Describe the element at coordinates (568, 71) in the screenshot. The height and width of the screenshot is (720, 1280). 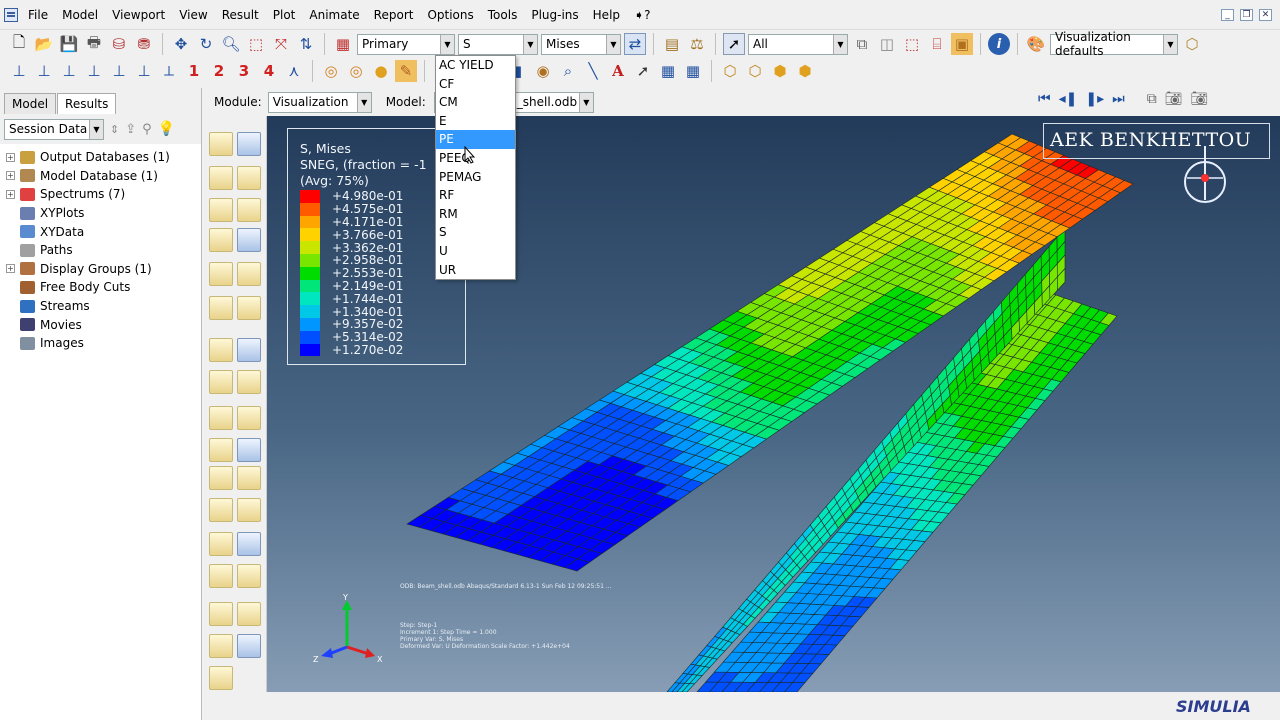
I see `query-icon: ⌕` at that location.